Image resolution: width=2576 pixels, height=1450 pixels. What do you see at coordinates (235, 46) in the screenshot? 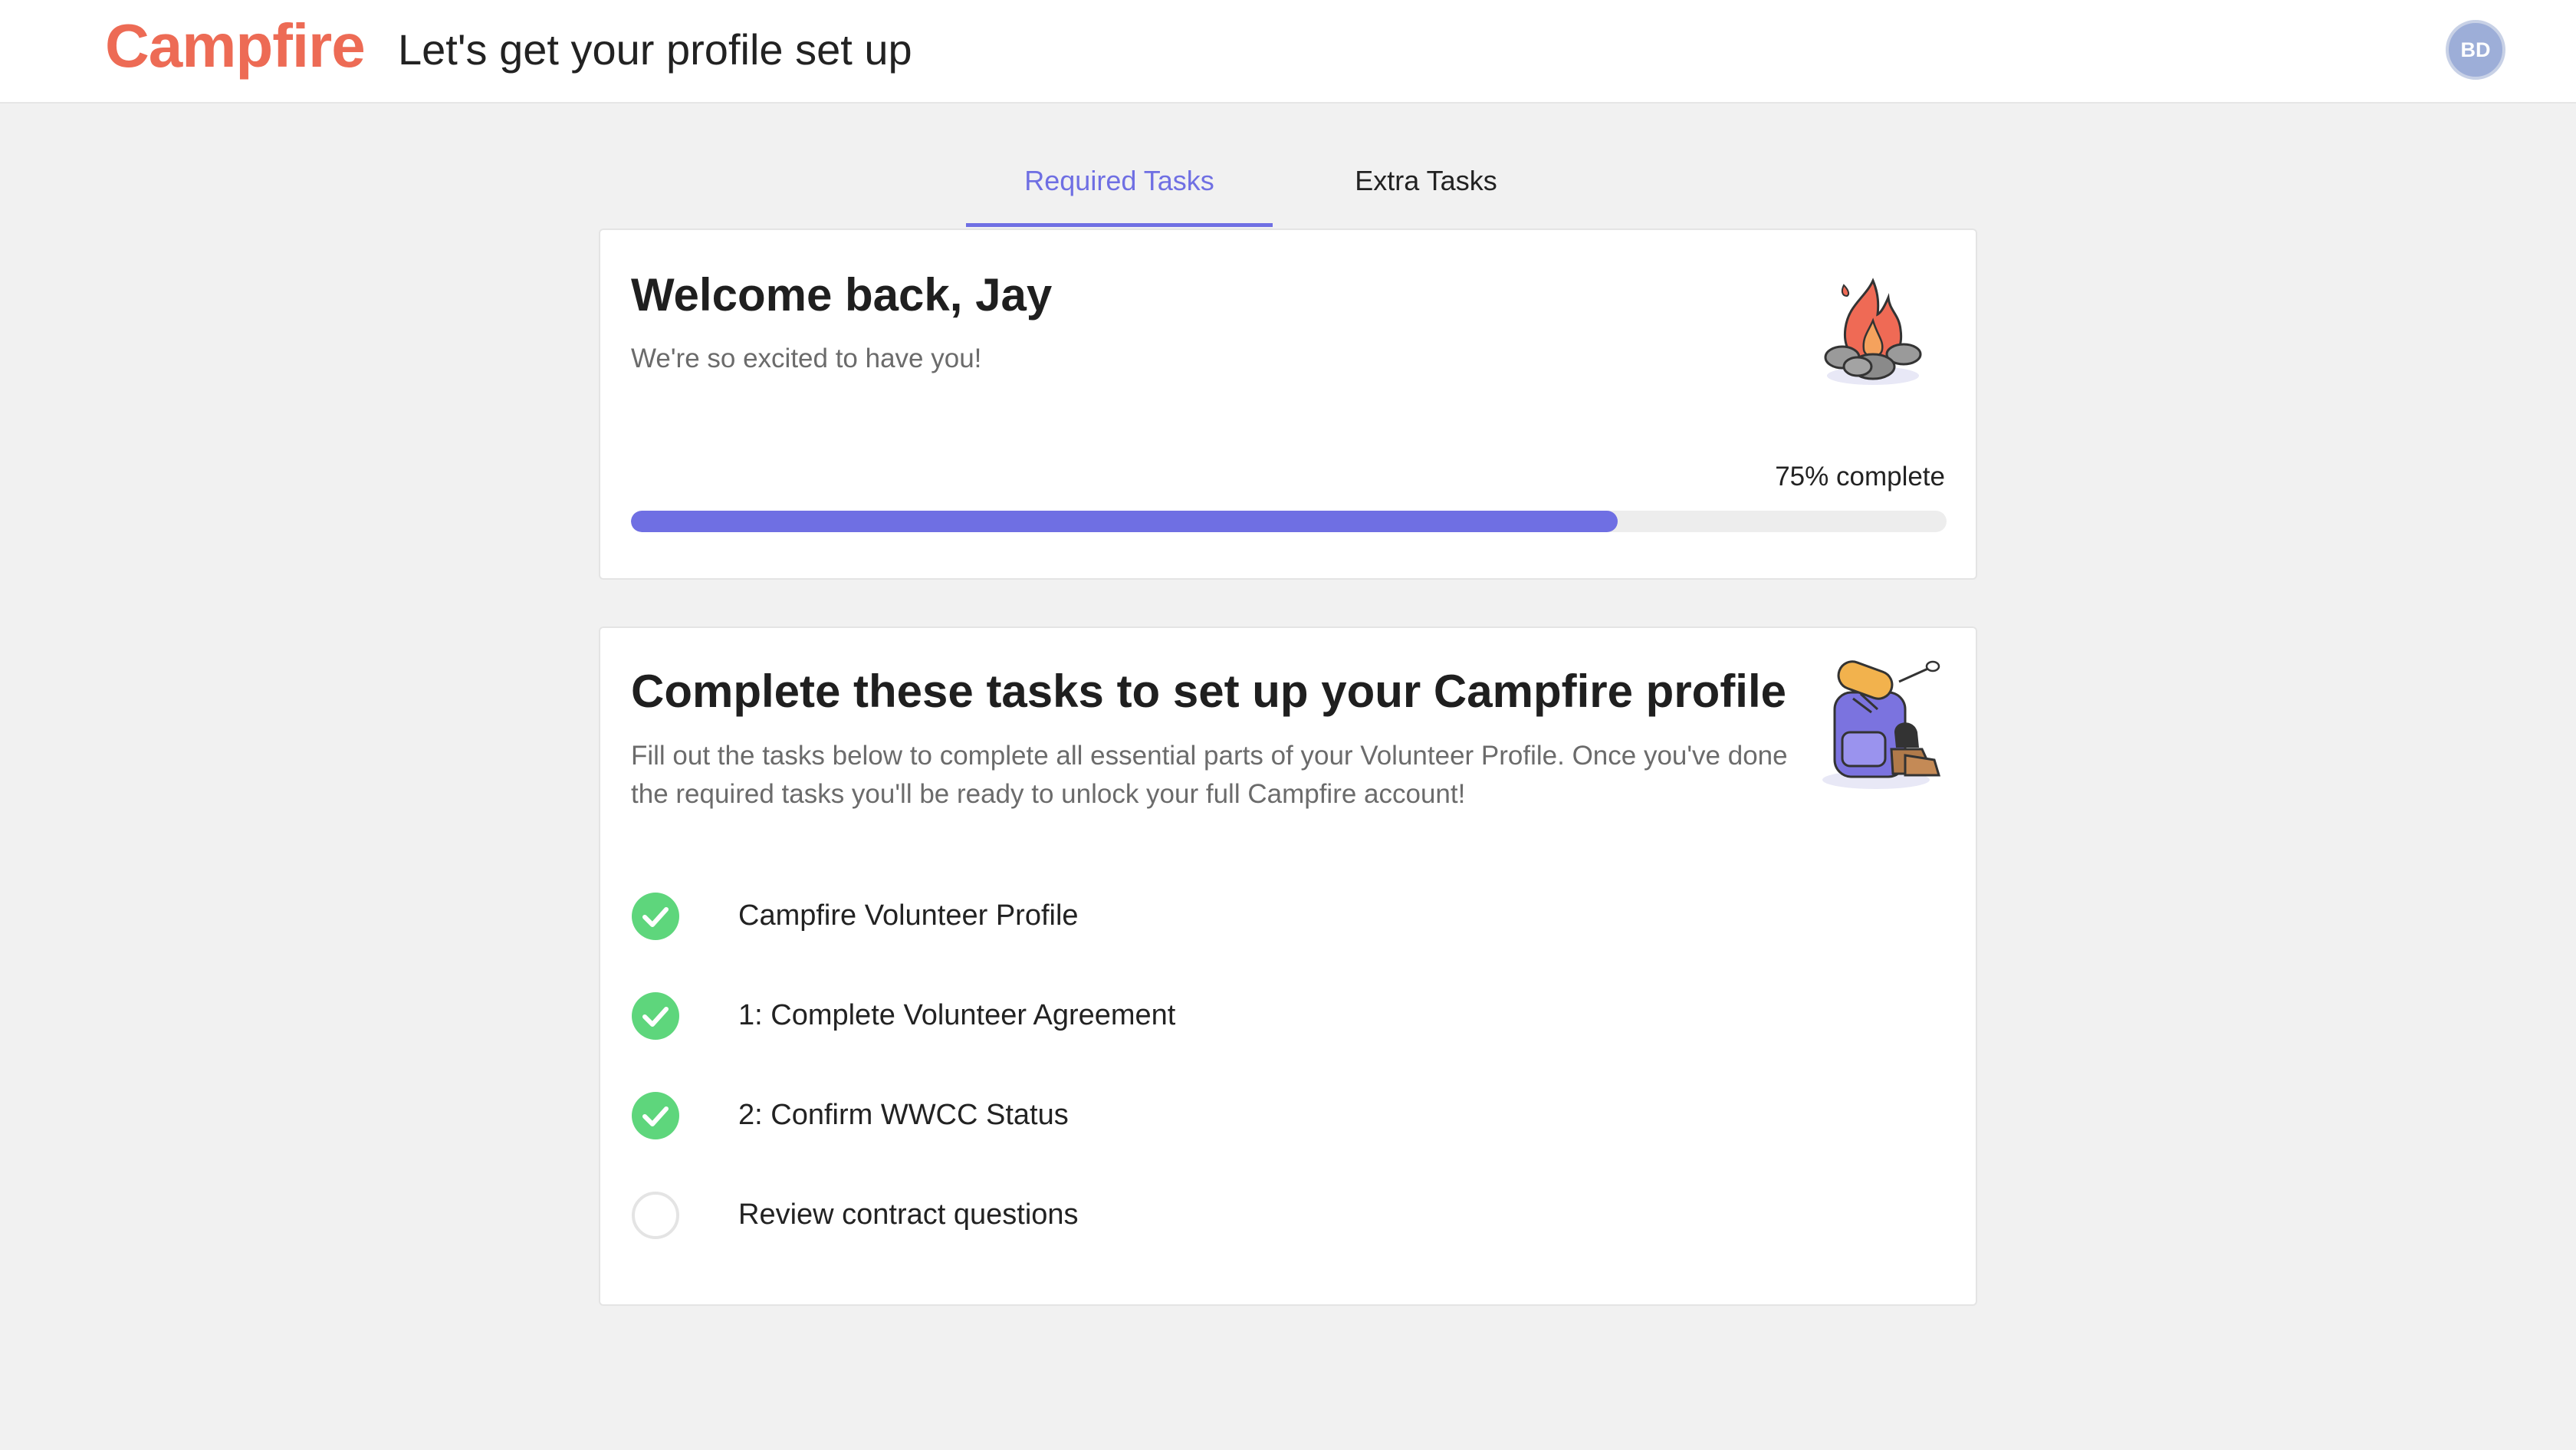
I see `campfire-logo: Campfire` at bounding box center [235, 46].